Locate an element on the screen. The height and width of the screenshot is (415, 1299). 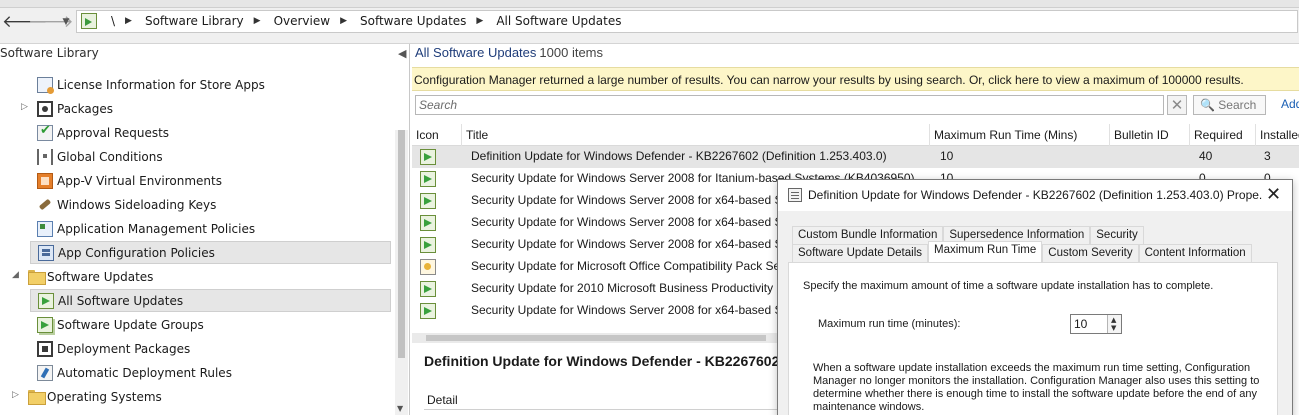
add-criteria-link: Add Criteria is located at coordinates (1290, 104).